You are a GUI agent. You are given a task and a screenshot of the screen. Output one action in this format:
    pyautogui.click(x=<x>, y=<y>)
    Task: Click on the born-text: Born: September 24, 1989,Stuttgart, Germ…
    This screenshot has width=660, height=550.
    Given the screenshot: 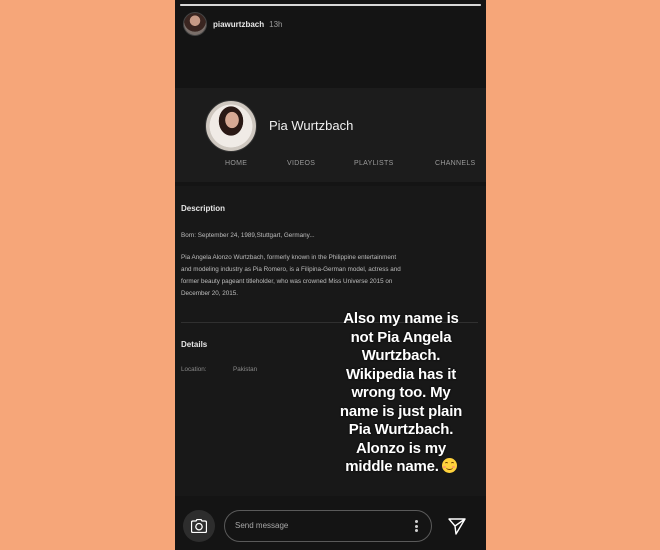 What is the action you would take?
    pyautogui.click(x=248, y=235)
    